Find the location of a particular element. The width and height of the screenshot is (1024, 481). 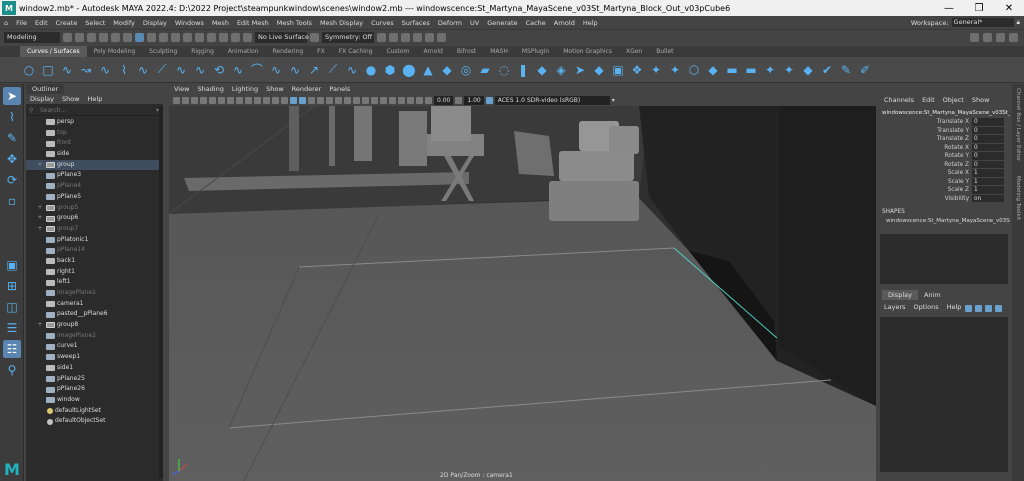

outliner-search-input: ⚲ Search... ▾ is located at coordinates (94, 110).